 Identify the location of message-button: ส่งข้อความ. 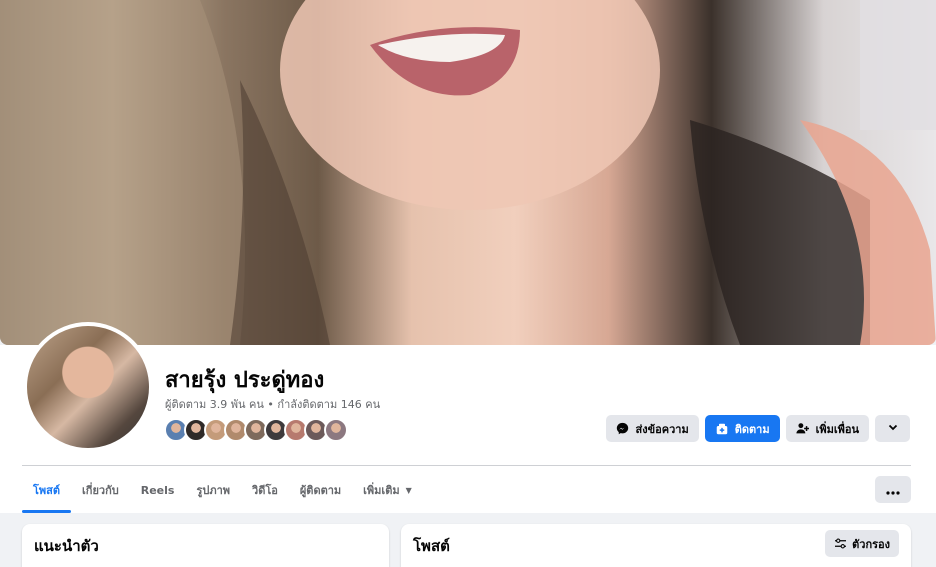
(652, 428).